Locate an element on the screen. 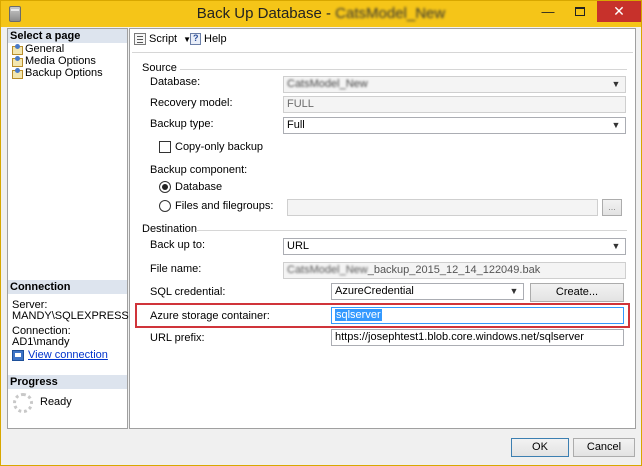 This screenshot has width=642, height=466. destination-divider is located at coordinates (411, 230).